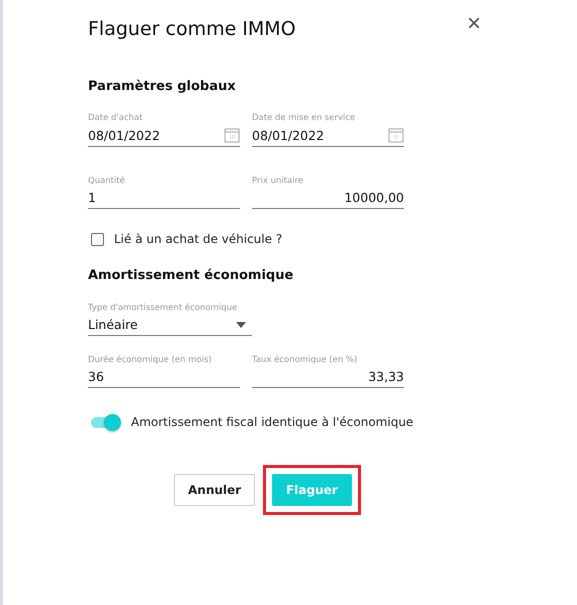 The width and height of the screenshot is (577, 605). What do you see at coordinates (192, 29) in the screenshot?
I see `dialog-title: Flaguer comme IMMO` at bounding box center [192, 29].